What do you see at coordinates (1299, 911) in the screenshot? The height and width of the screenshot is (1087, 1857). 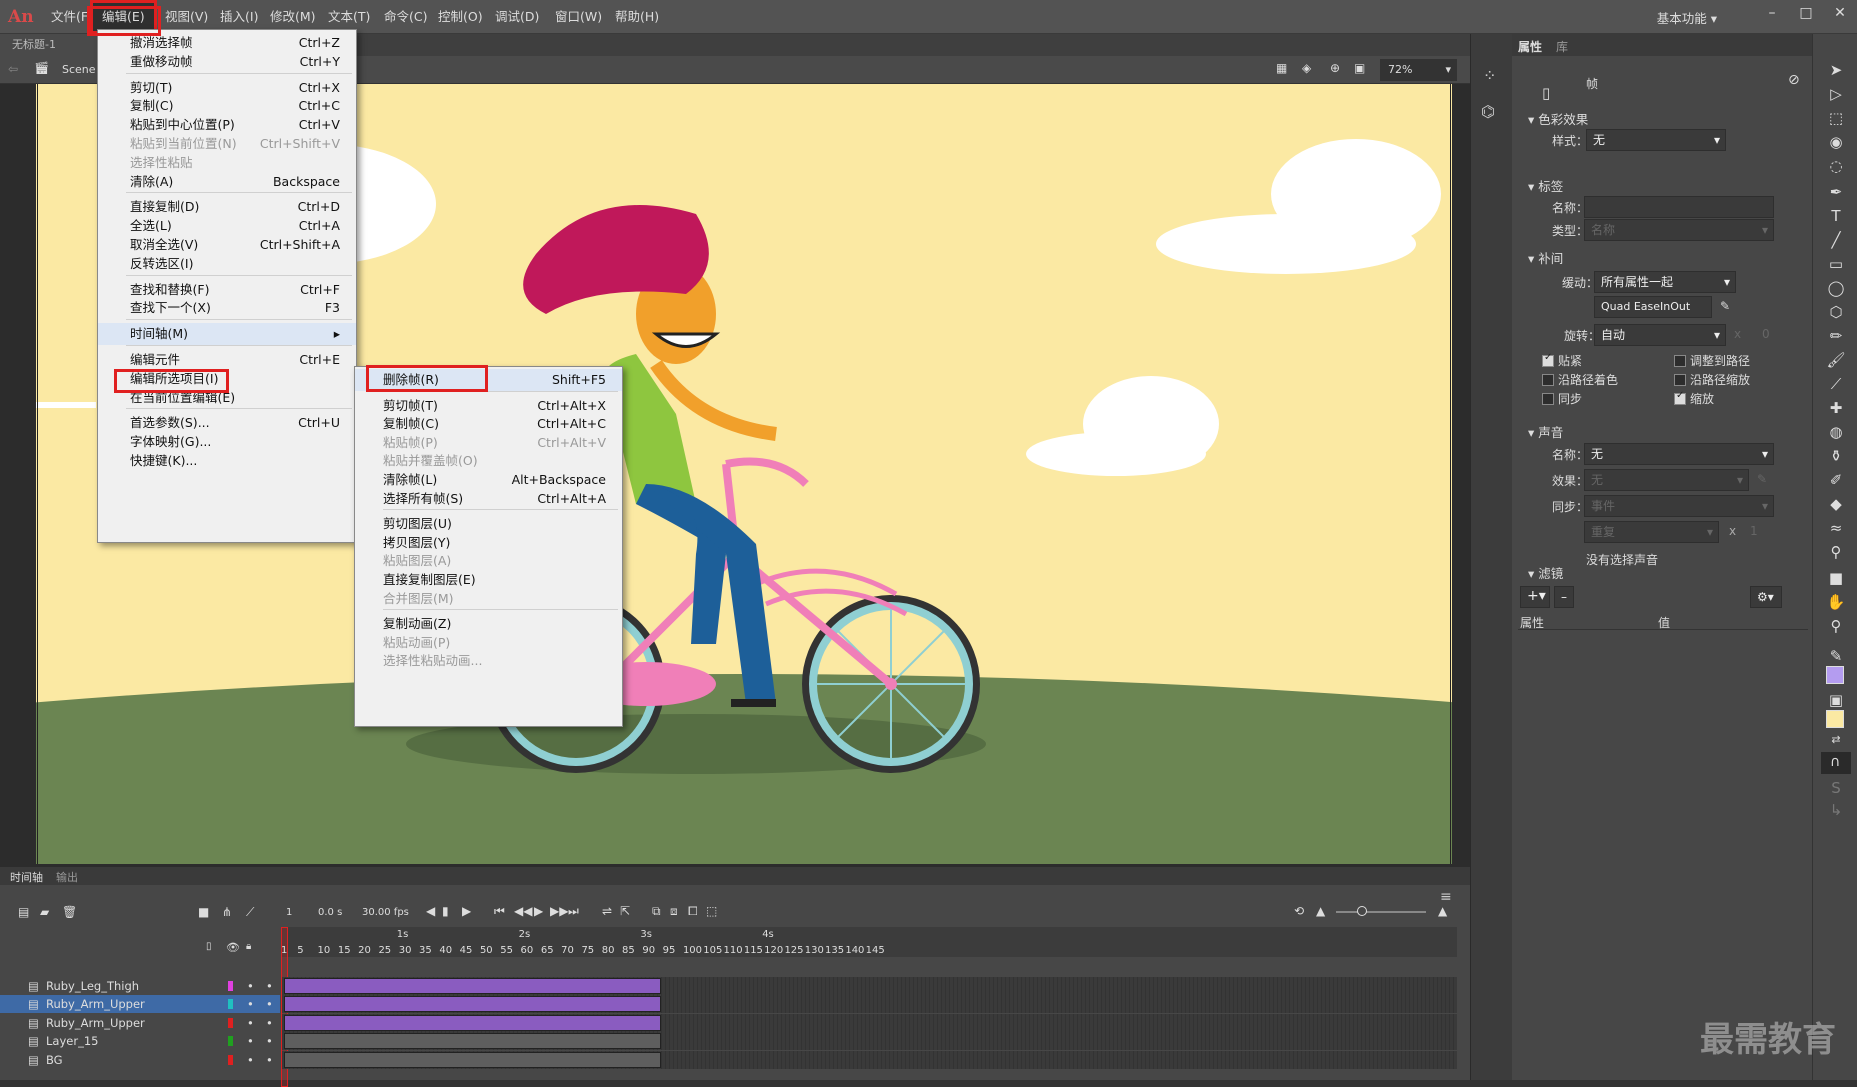 I see `undo-icon: ⟲` at bounding box center [1299, 911].